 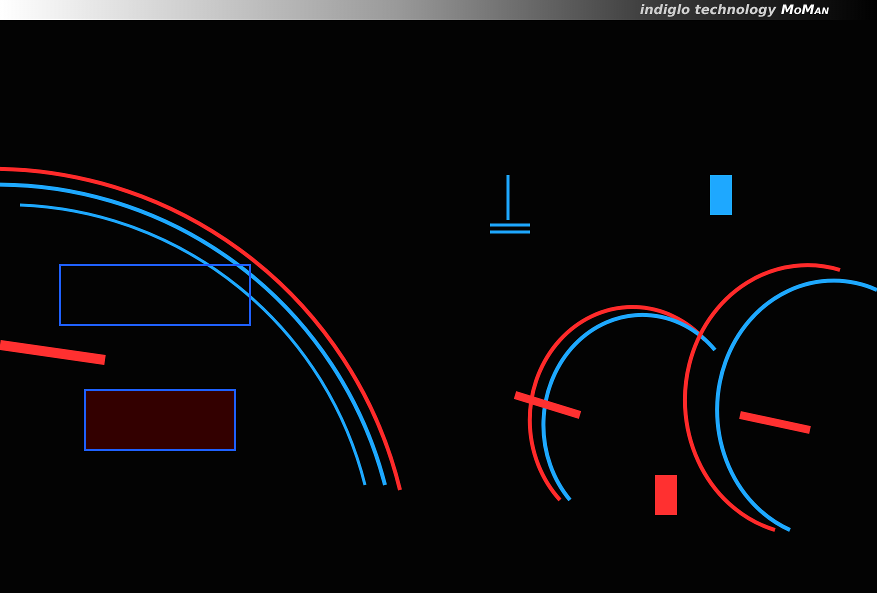 I want to click on brand-name: MoMan, so click(x=804, y=10).